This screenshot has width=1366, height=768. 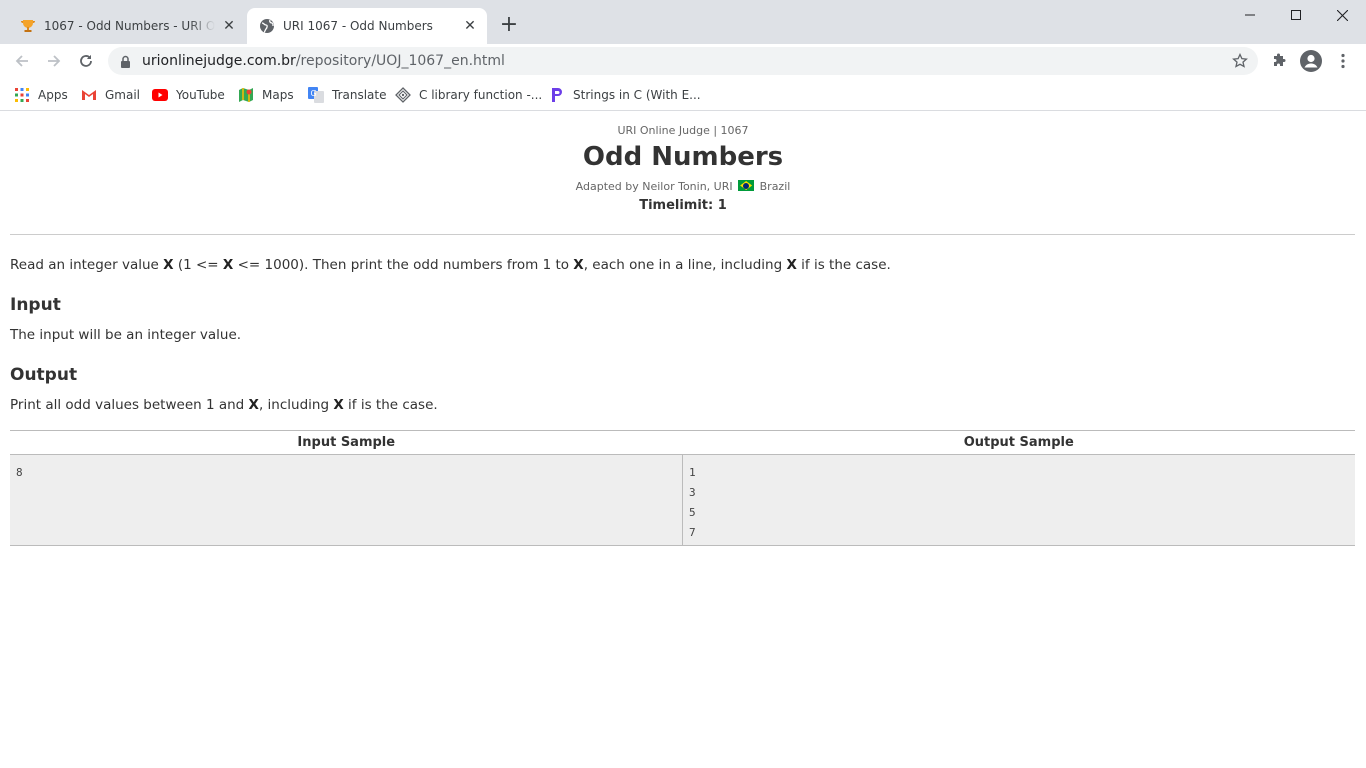 I want to click on input-heading: Input, so click(x=35, y=305).